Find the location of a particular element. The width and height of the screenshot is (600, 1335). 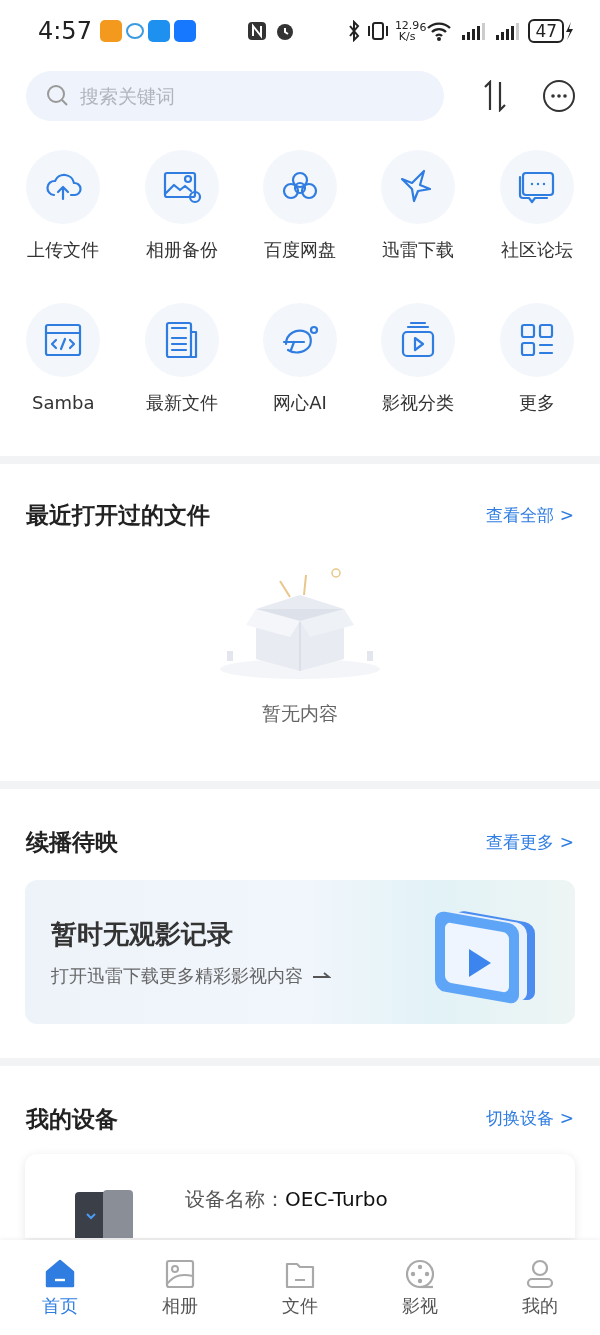

shortcut-button: 社区论坛 is located at coordinates (536, 206).